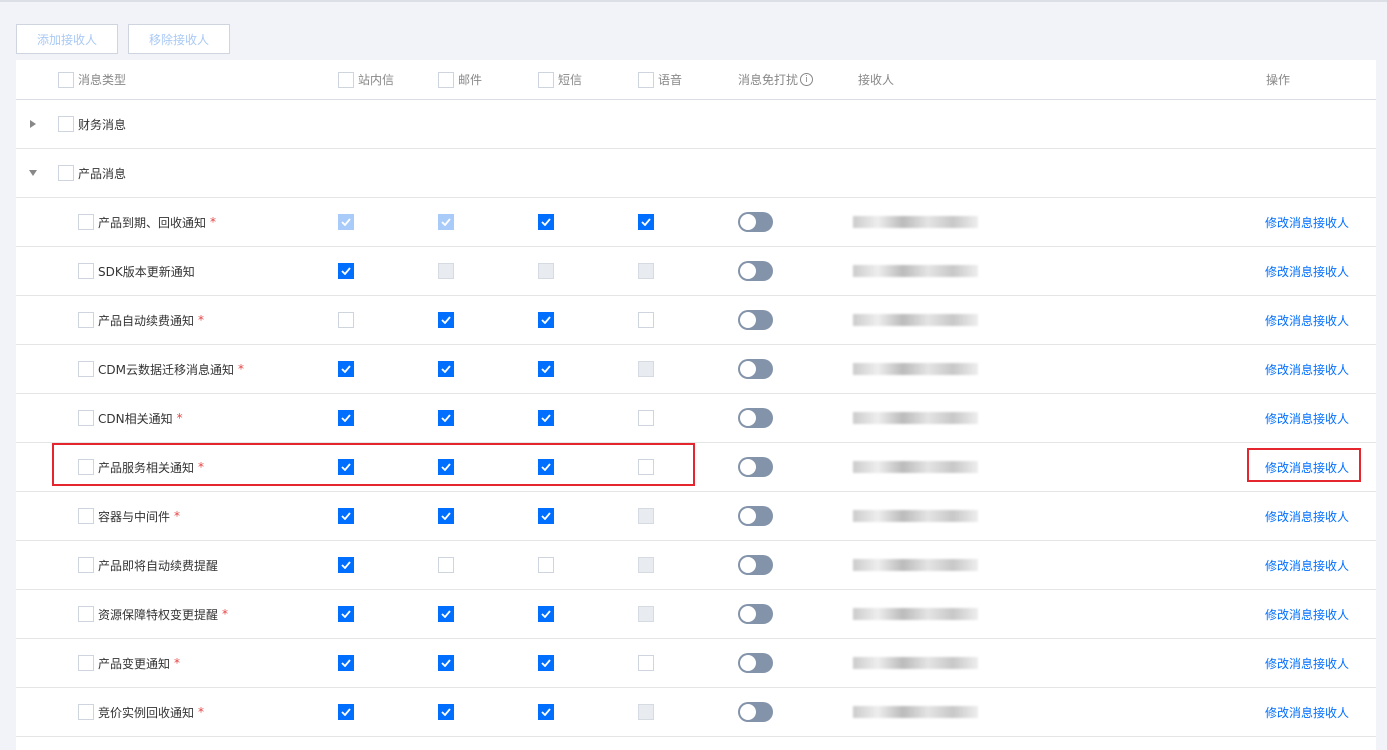  I want to click on add-receiver-button: 添加接收人, so click(67, 39).